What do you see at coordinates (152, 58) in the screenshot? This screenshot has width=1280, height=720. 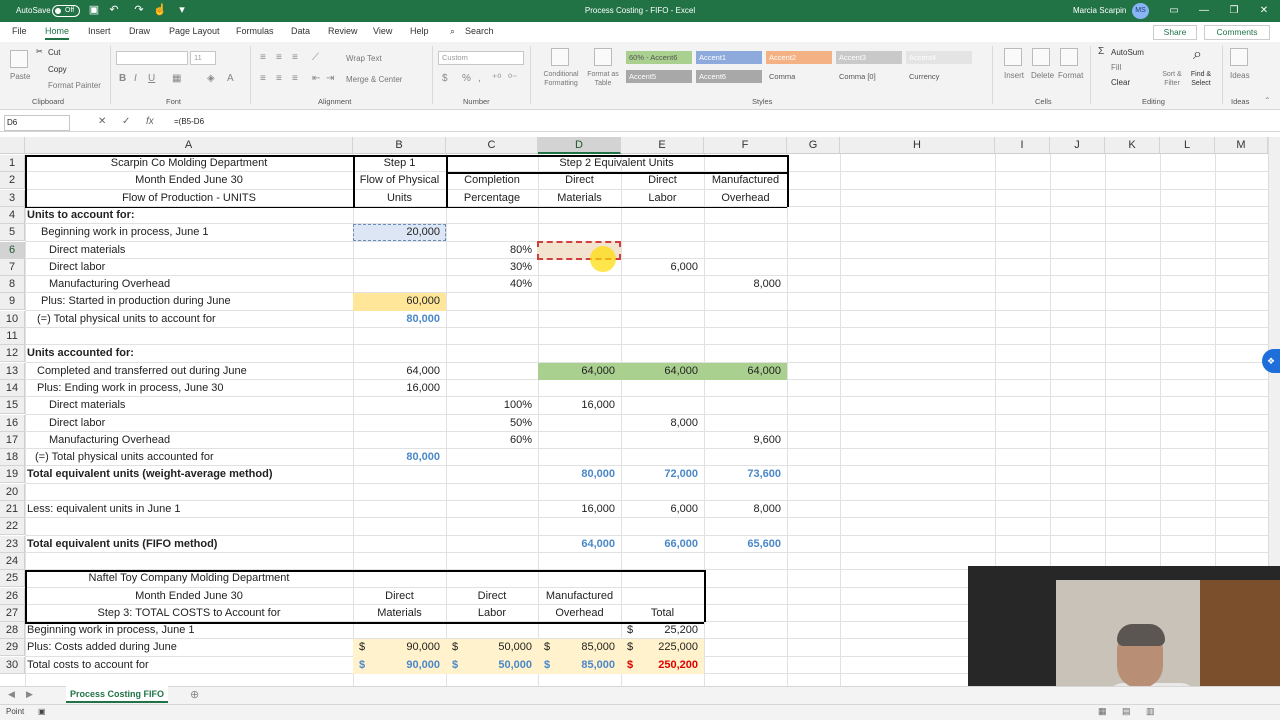 I see `font-name-field` at bounding box center [152, 58].